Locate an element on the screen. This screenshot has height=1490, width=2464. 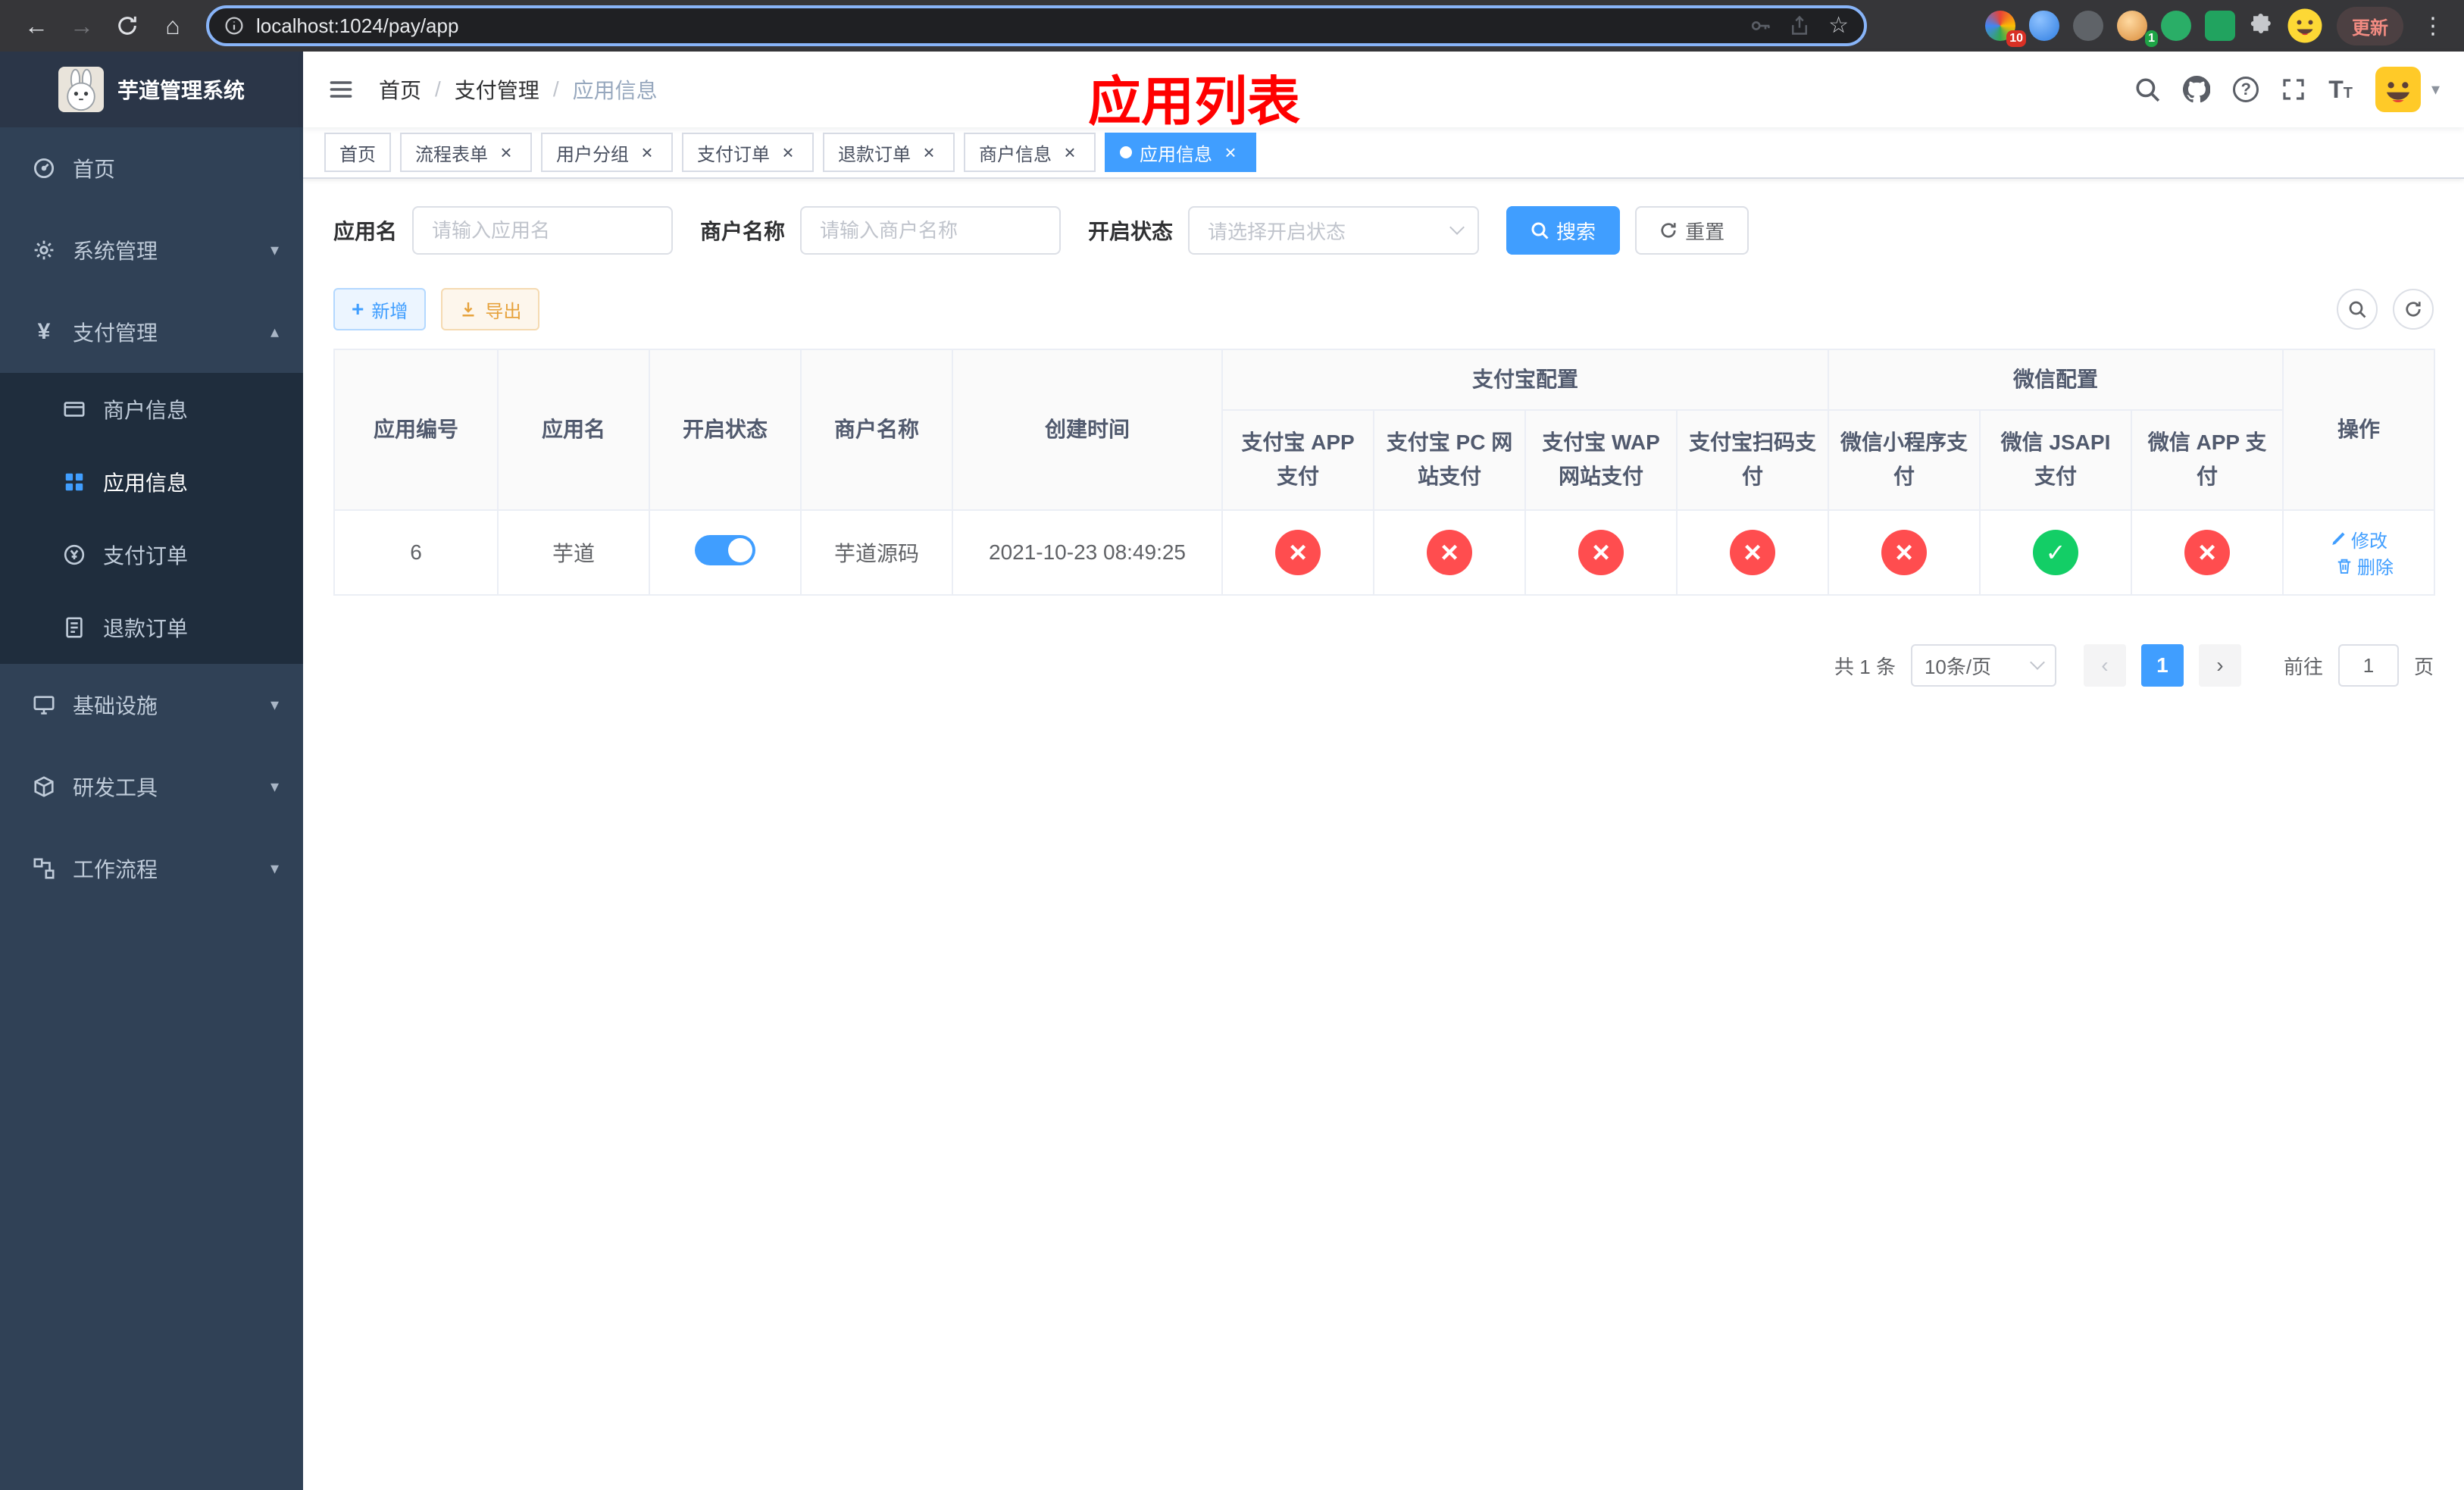
next-page-button: › is located at coordinates (2219, 666).